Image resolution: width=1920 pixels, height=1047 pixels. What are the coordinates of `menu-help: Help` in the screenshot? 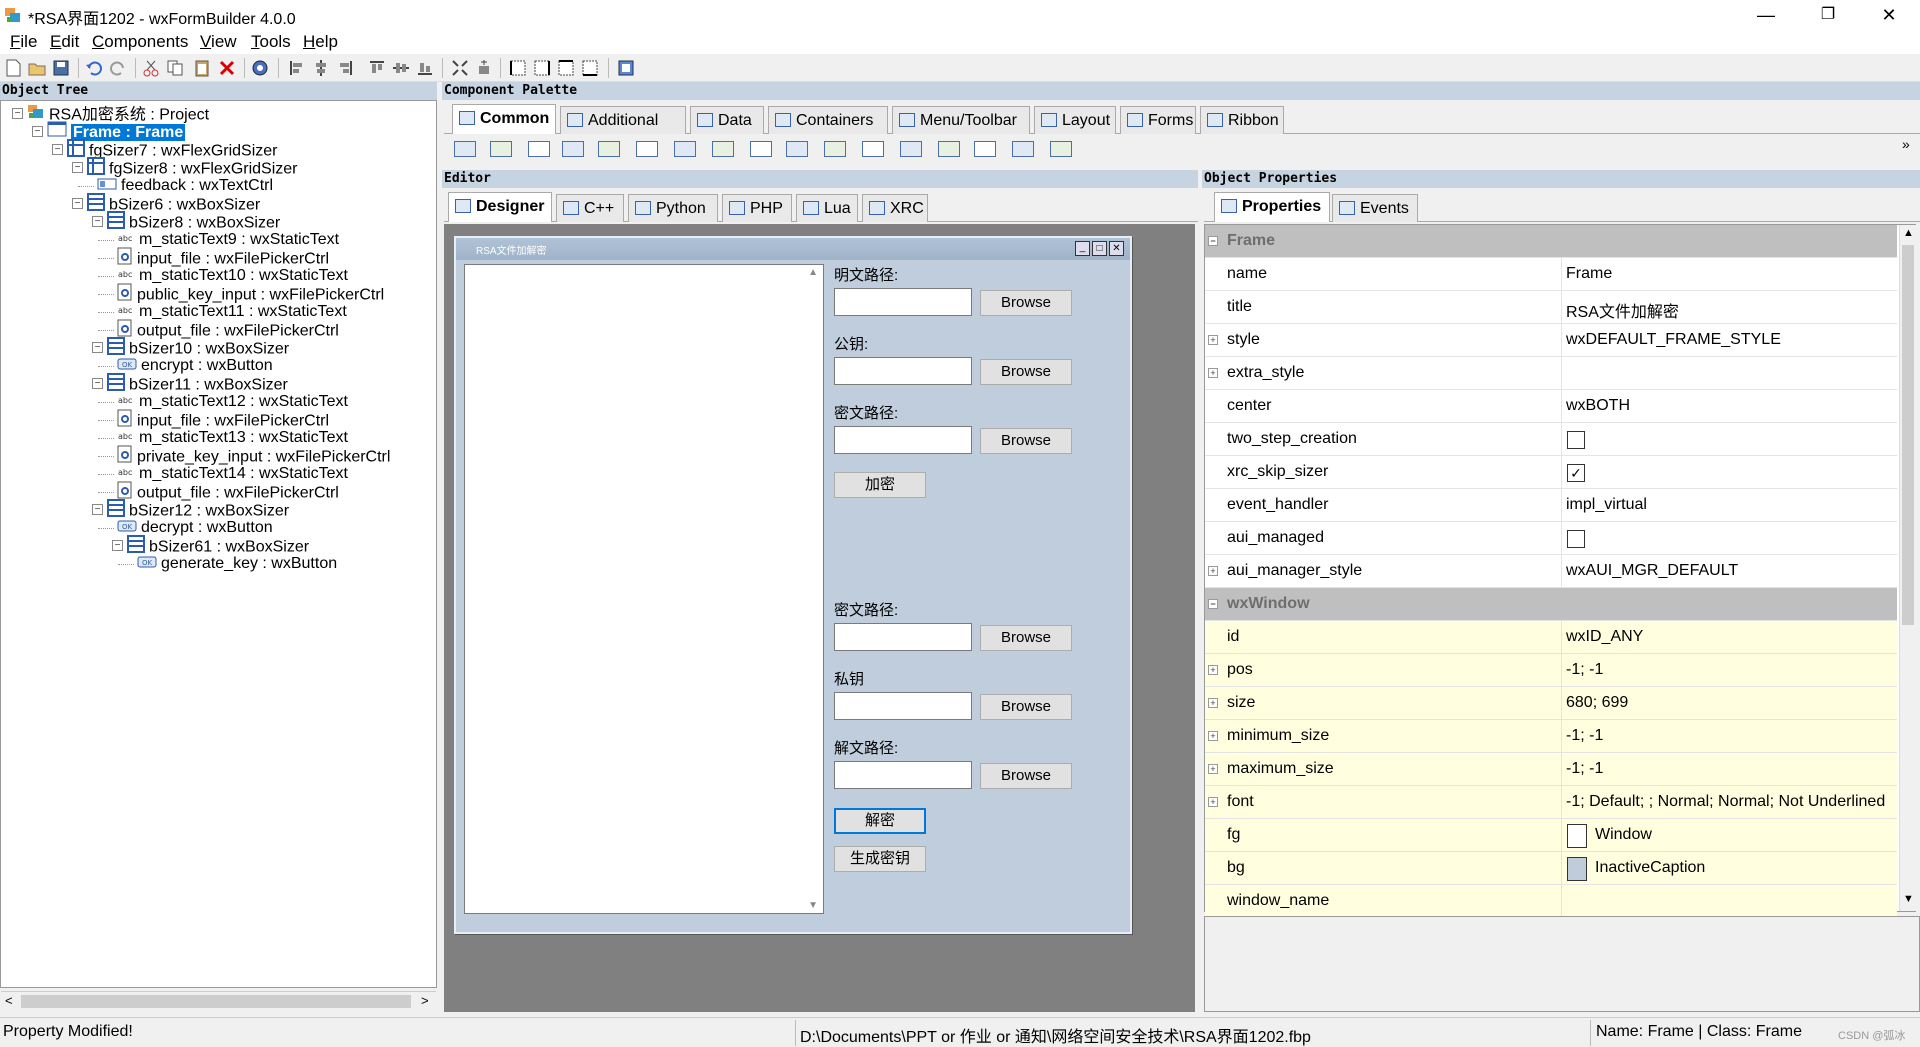 It's located at (320, 42).